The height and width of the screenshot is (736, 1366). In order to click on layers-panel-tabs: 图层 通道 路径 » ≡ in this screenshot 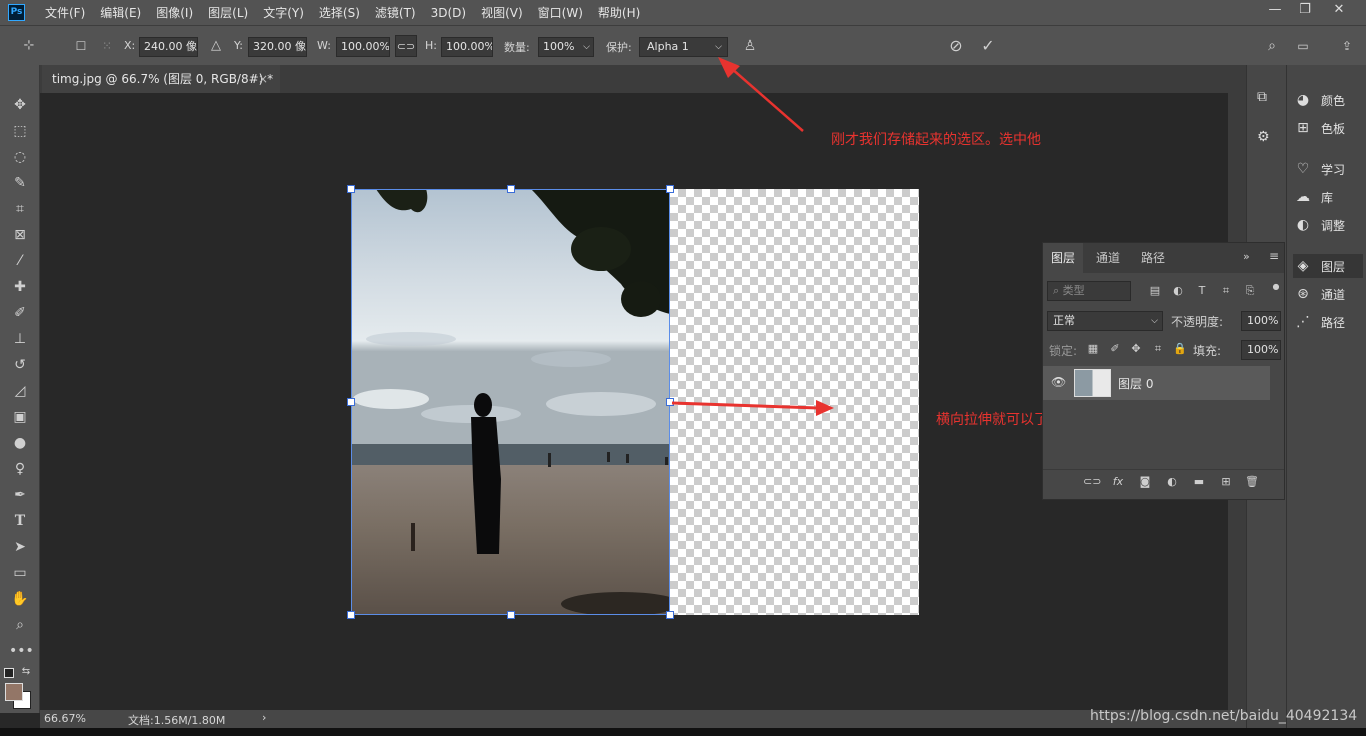, I will do `click(1163, 258)`.